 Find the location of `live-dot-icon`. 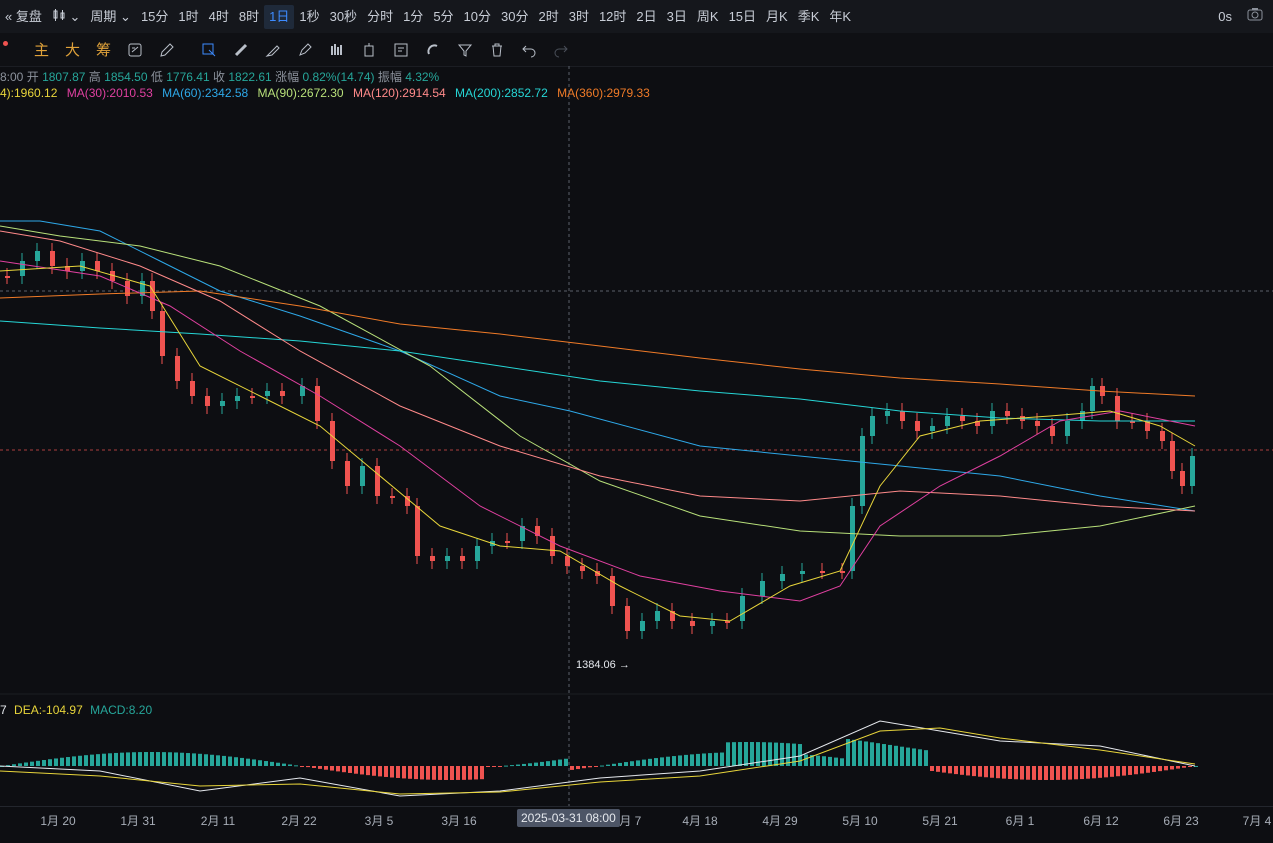

live-dot-icon is located at coordinates (5, 43).